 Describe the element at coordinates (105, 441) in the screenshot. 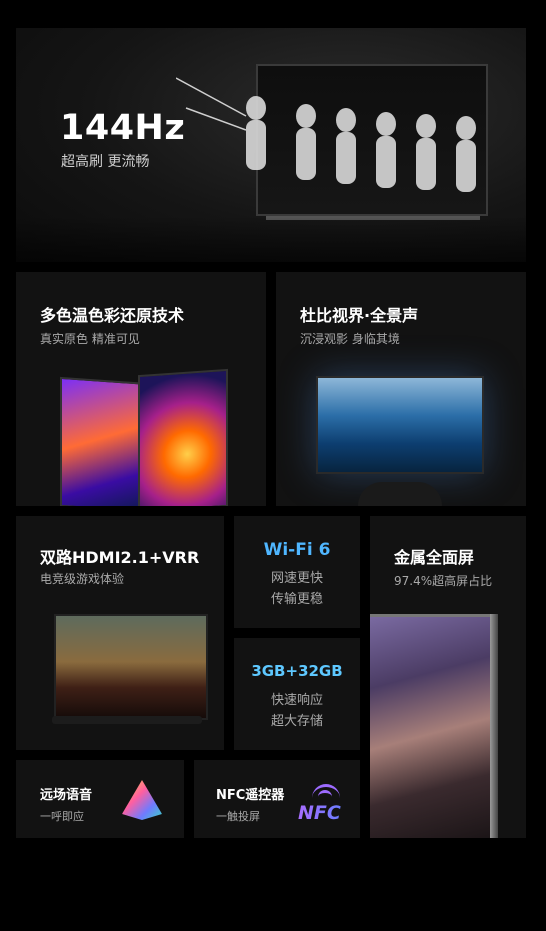

I see `color-screen-left-image` at that location.